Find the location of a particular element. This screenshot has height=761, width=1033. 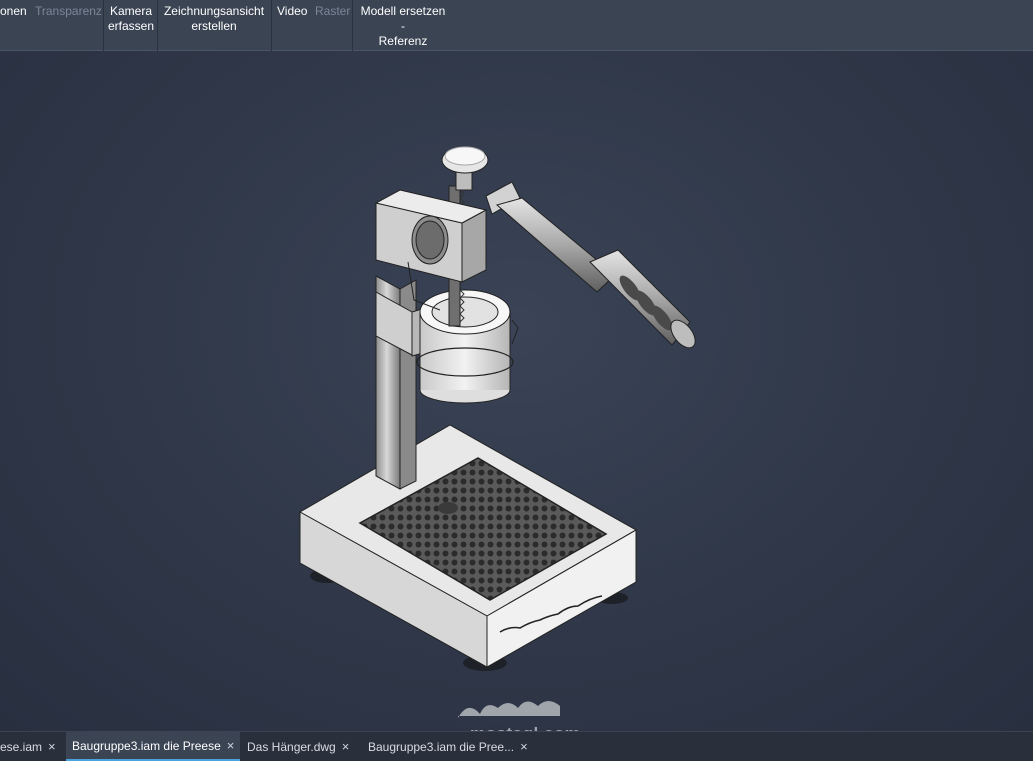

tab-ese-iam: ese.iam × is located at coordinates (31, 746).